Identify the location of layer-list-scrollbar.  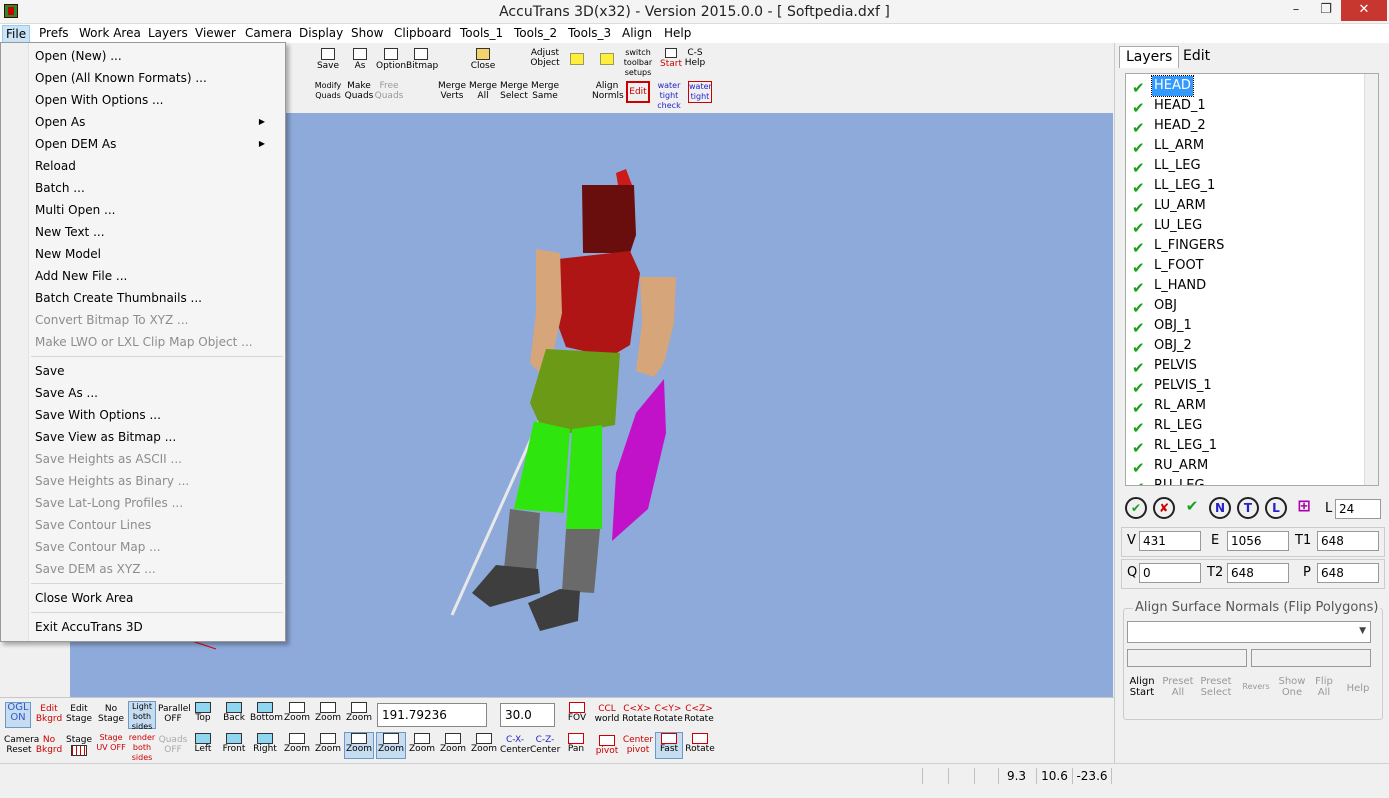
(1371, 279).